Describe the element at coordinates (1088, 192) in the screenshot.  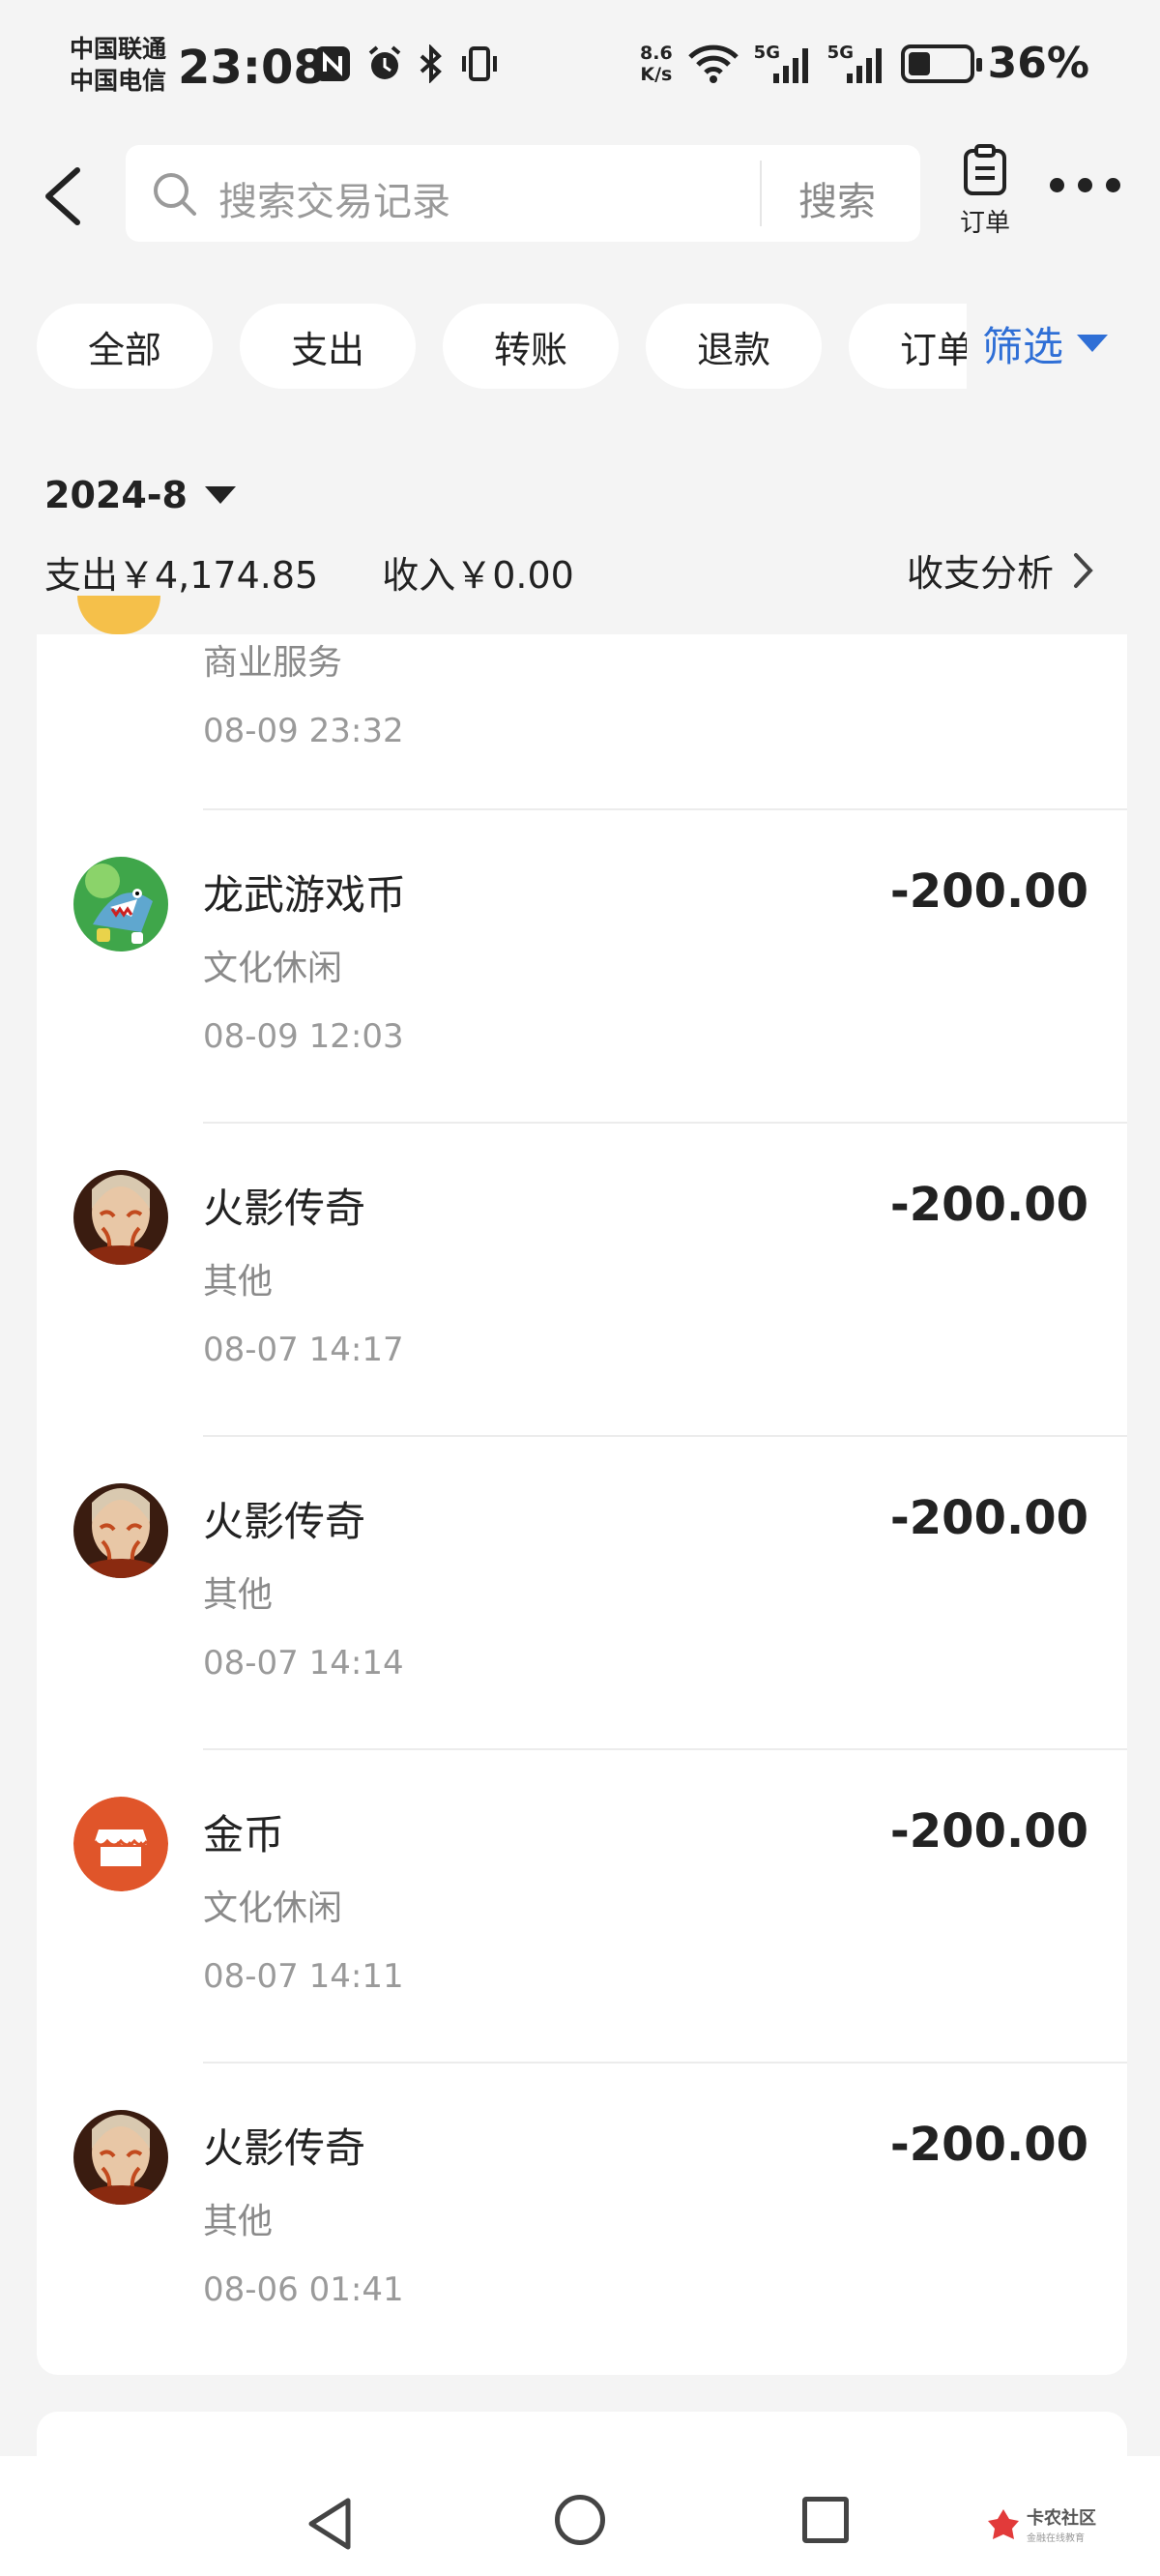
I see `more-options-icon` at that location.